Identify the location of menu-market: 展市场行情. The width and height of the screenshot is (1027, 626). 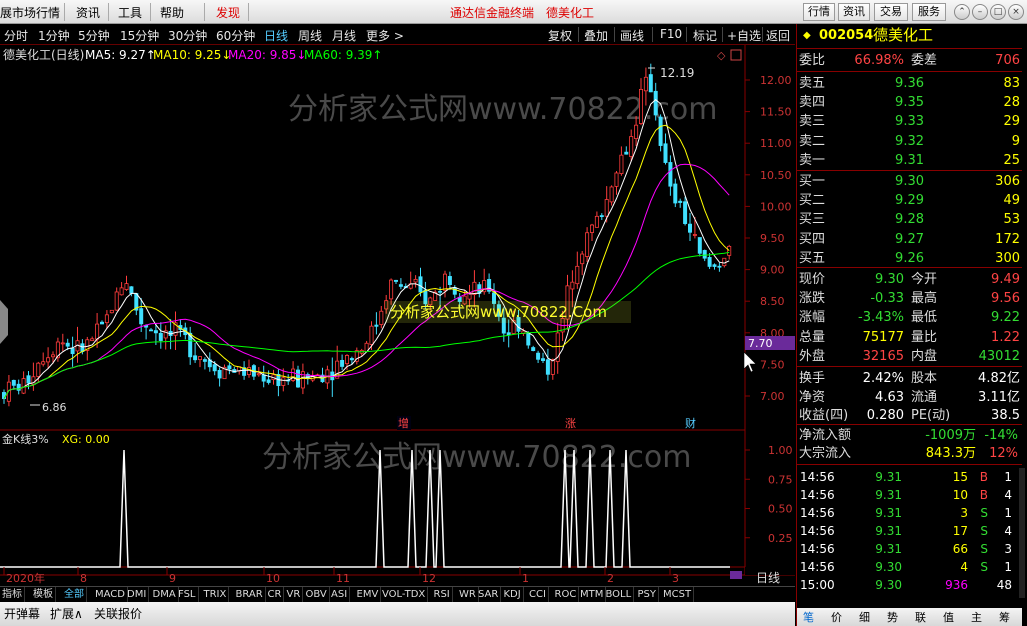
(30, 12).